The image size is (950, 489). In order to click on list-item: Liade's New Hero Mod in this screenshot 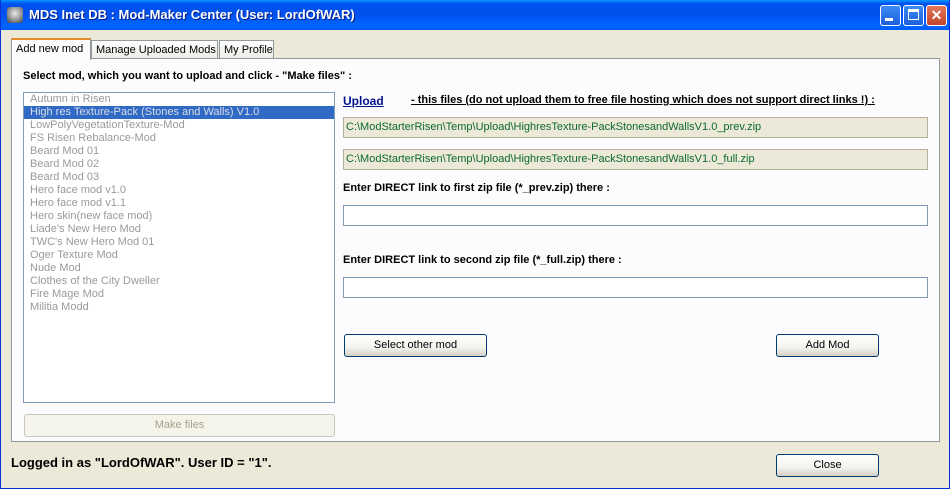, I will do `click(179, 229)`.